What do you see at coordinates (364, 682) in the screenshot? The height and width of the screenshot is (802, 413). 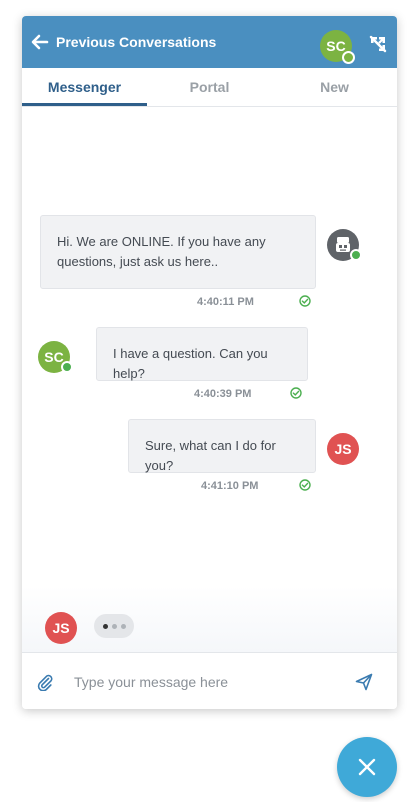 I see `send-icon` at bounding box center [364, 682].